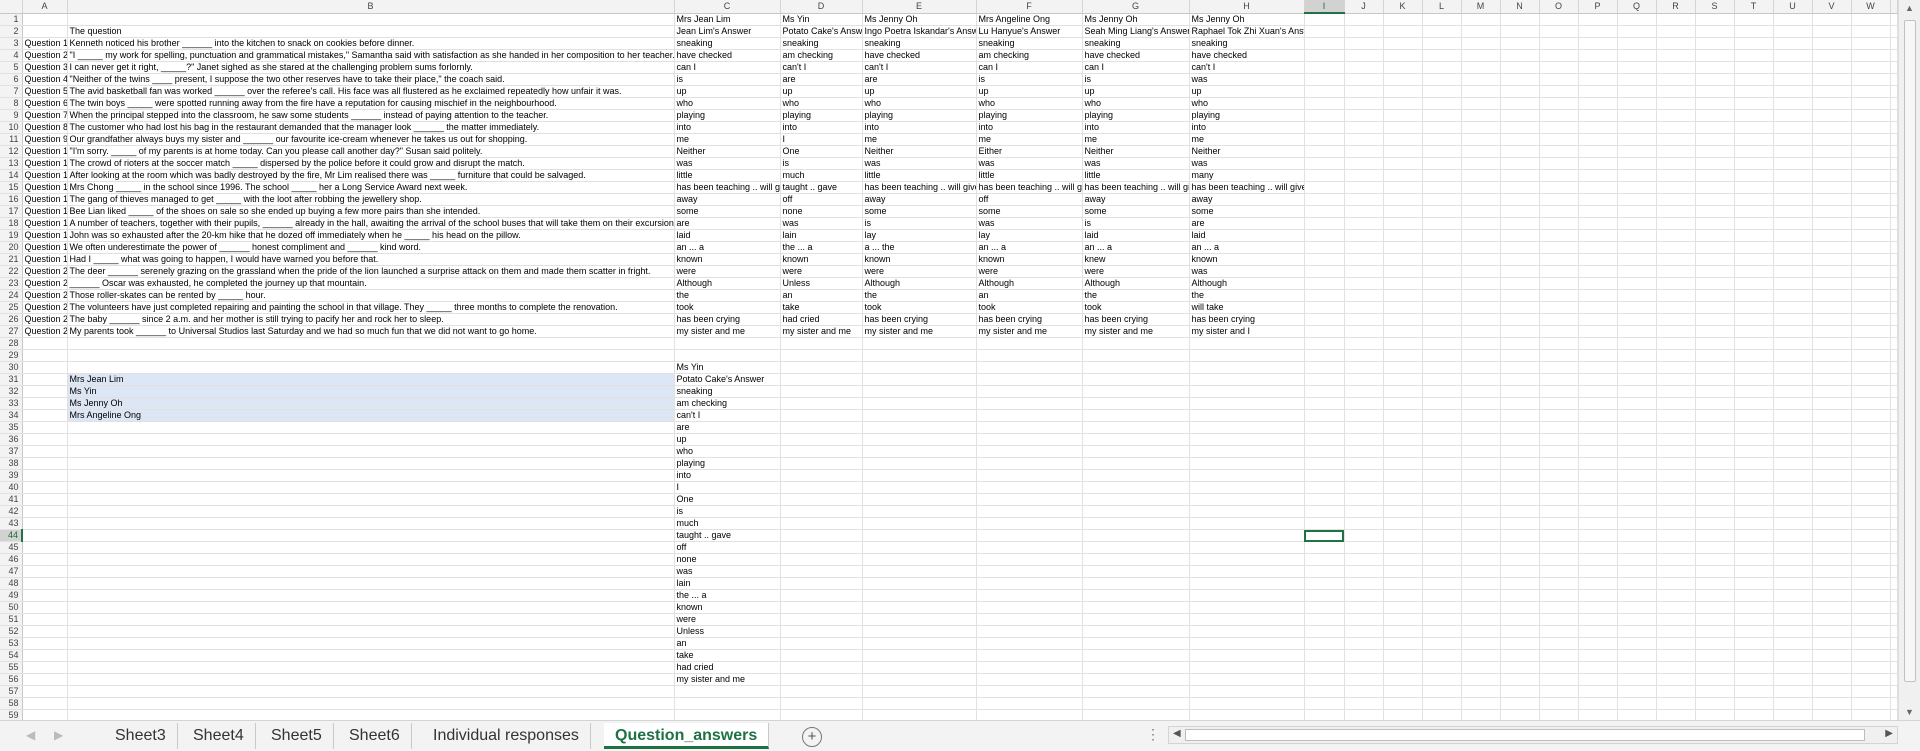  Describe the element at coordinates (1832, 103) in the screenshot. I see `cell-v8` at that location.